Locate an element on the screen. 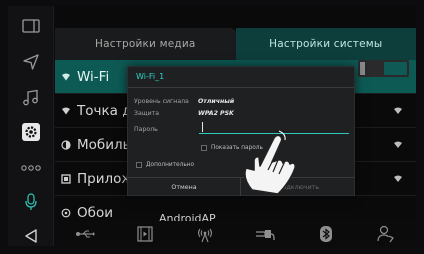 The image size is (424, 254). security-label: Защита is located at coordinates (147, 113).